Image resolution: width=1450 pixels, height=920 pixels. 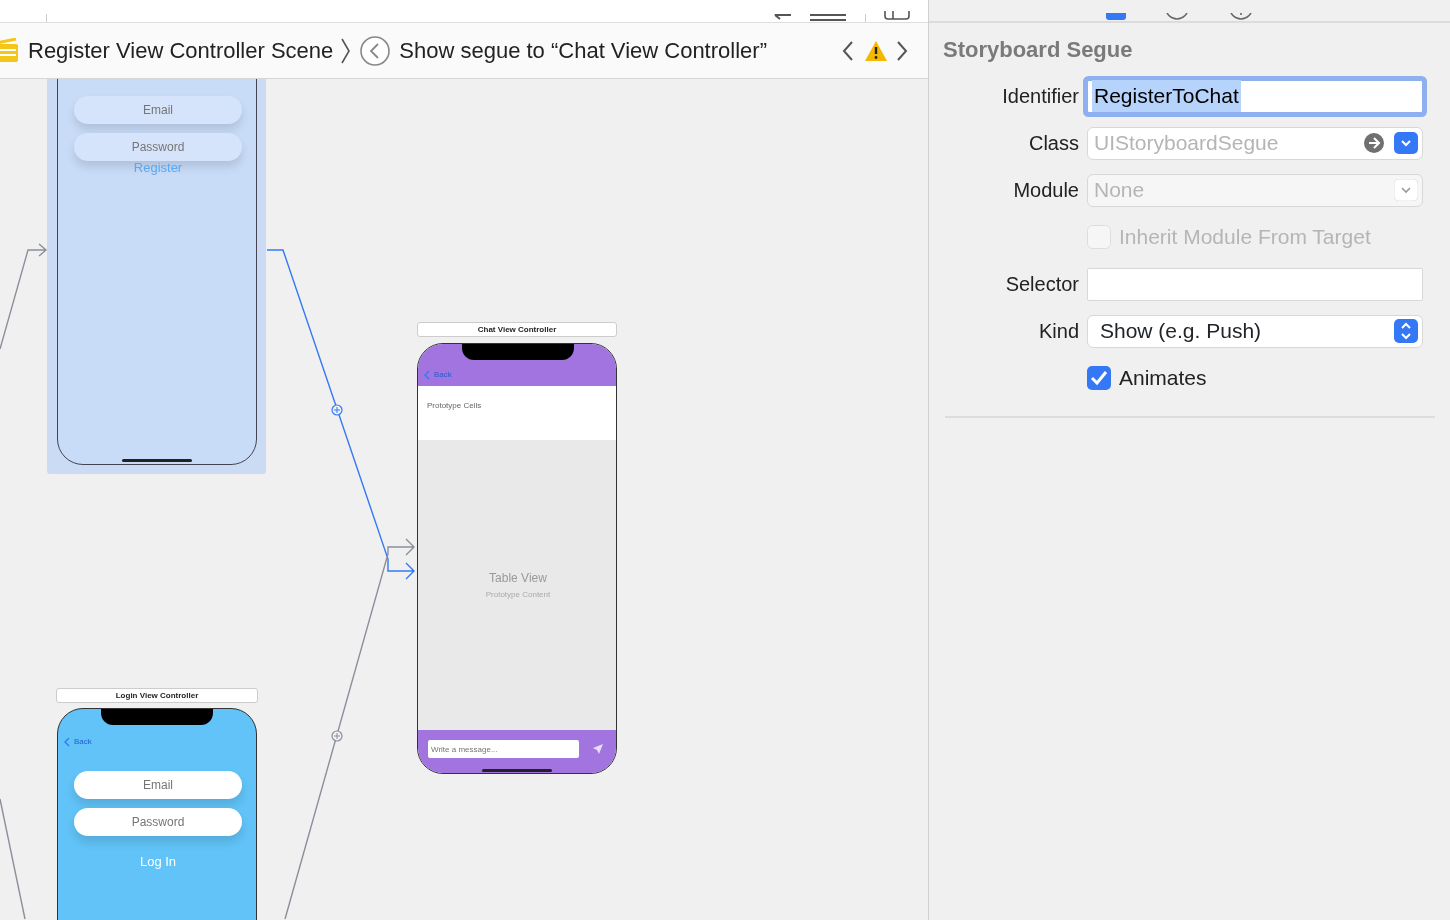 What do you see at coordinates (1255, 143) in the screenshot?
I see `combo-box: UIStoryboardSegue` at bounding box center [1255, 143].